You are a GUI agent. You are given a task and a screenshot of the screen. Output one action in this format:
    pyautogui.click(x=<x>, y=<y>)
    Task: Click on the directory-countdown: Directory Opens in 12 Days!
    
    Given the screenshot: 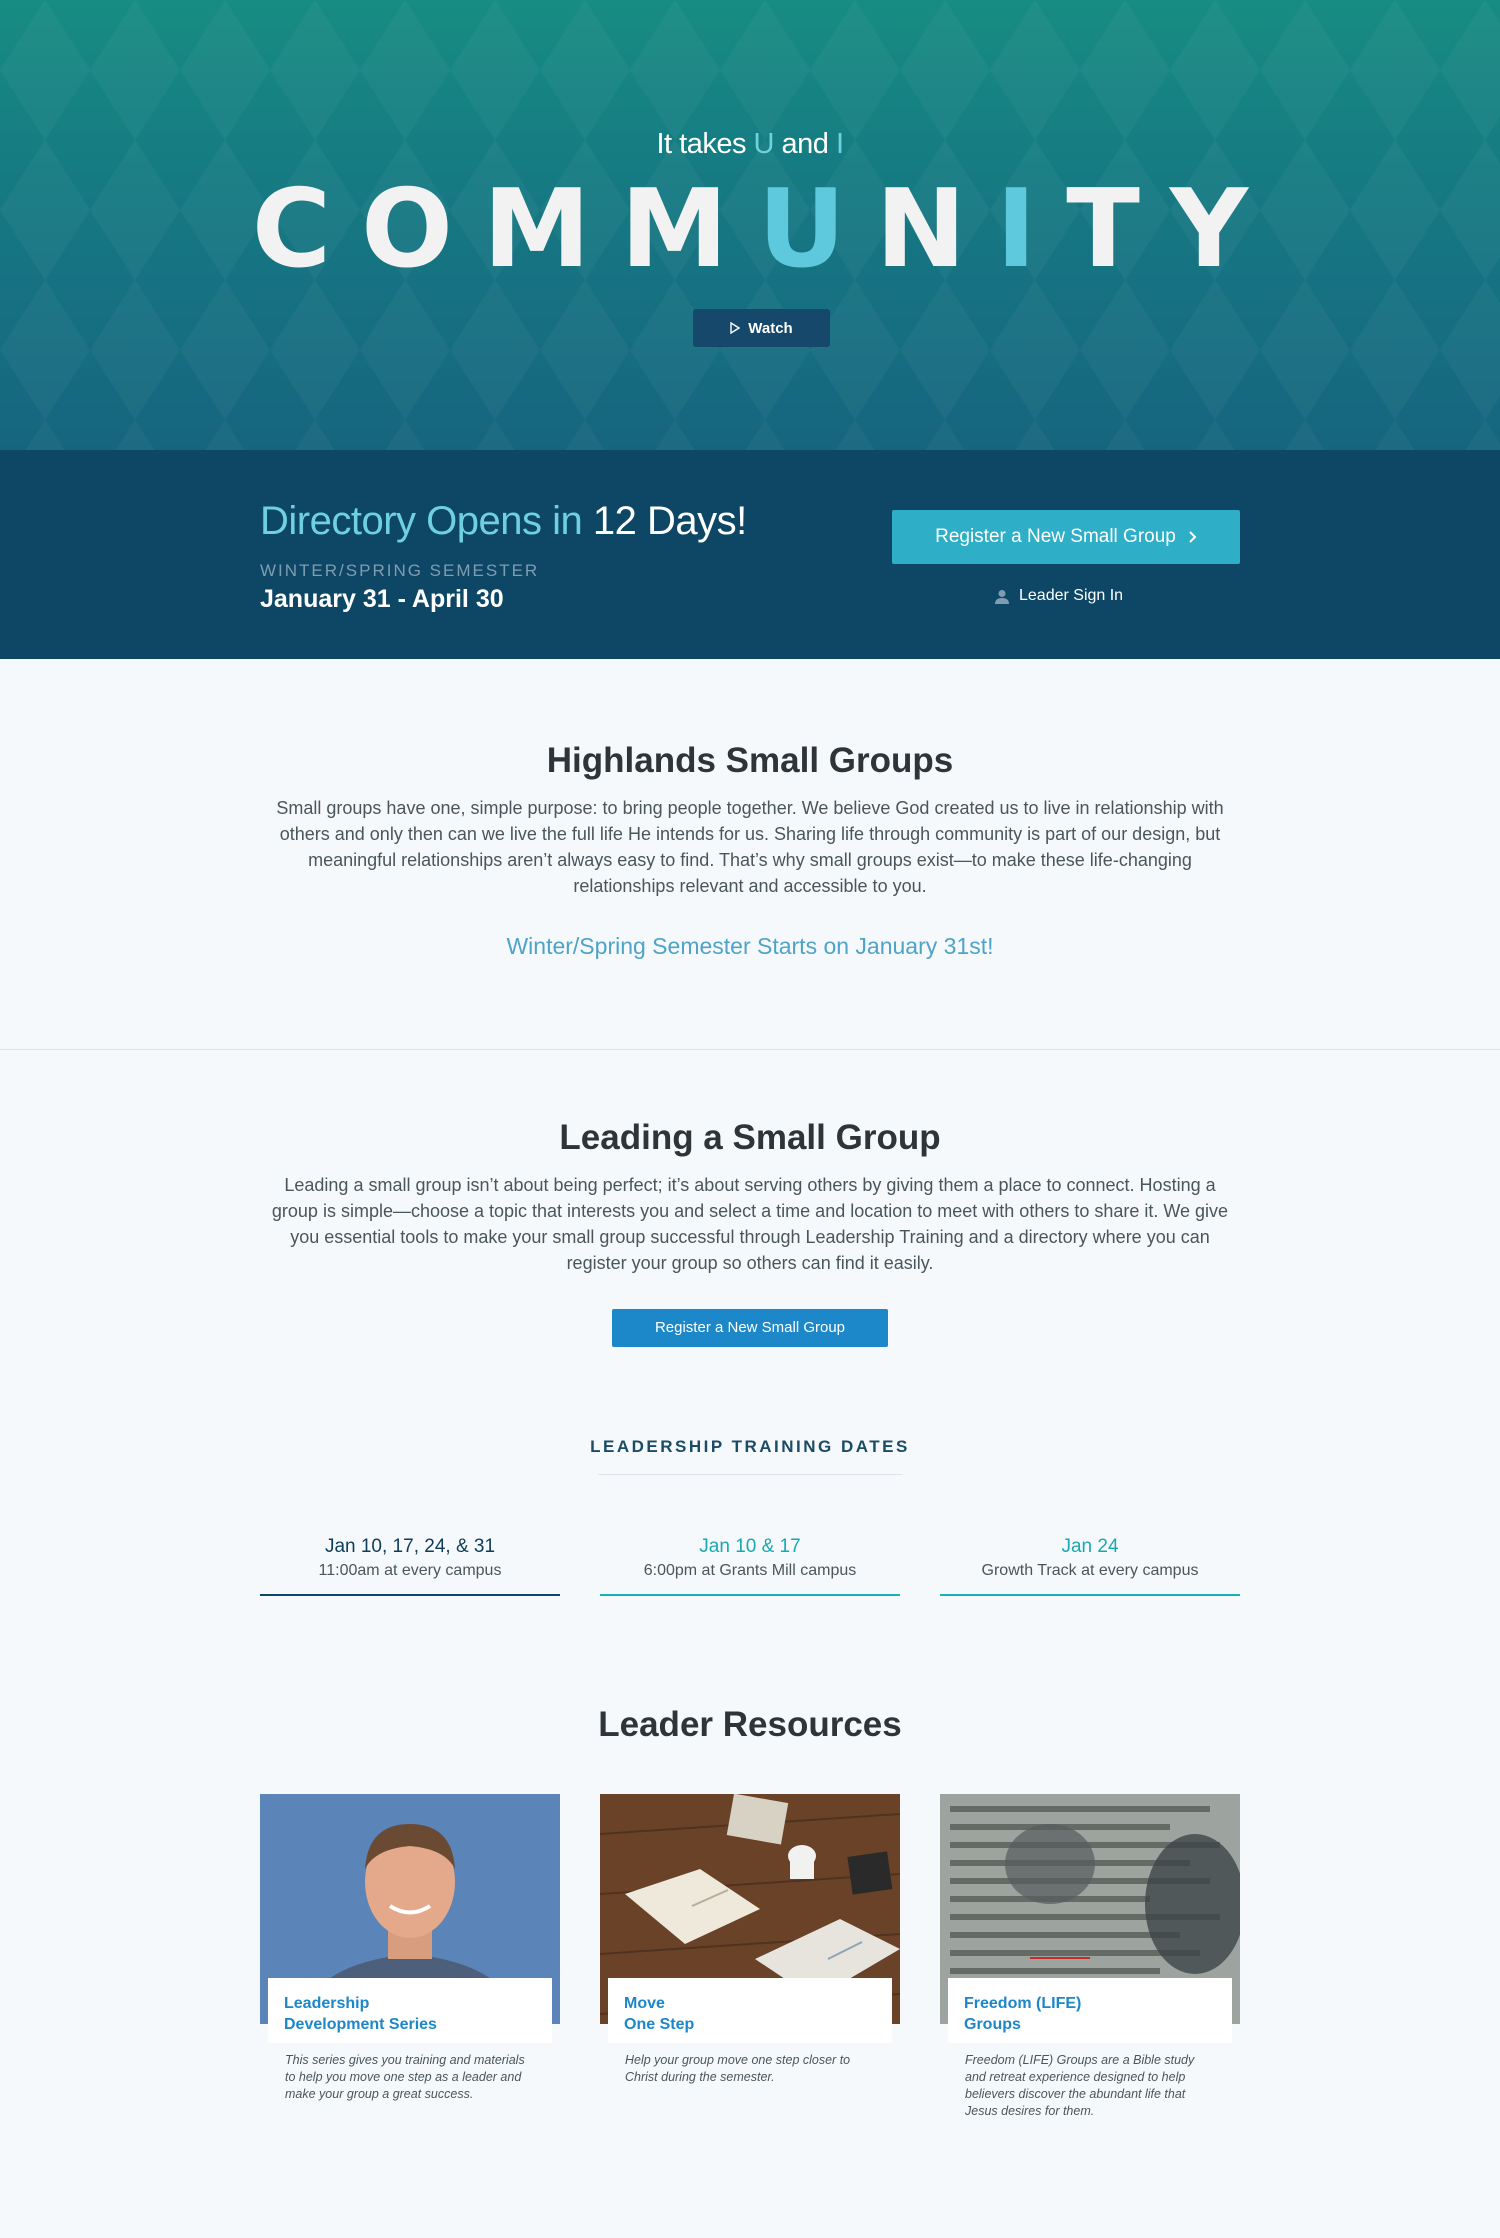 What is the action you would take?
    pyautogui.click(x=503, y=521)
    